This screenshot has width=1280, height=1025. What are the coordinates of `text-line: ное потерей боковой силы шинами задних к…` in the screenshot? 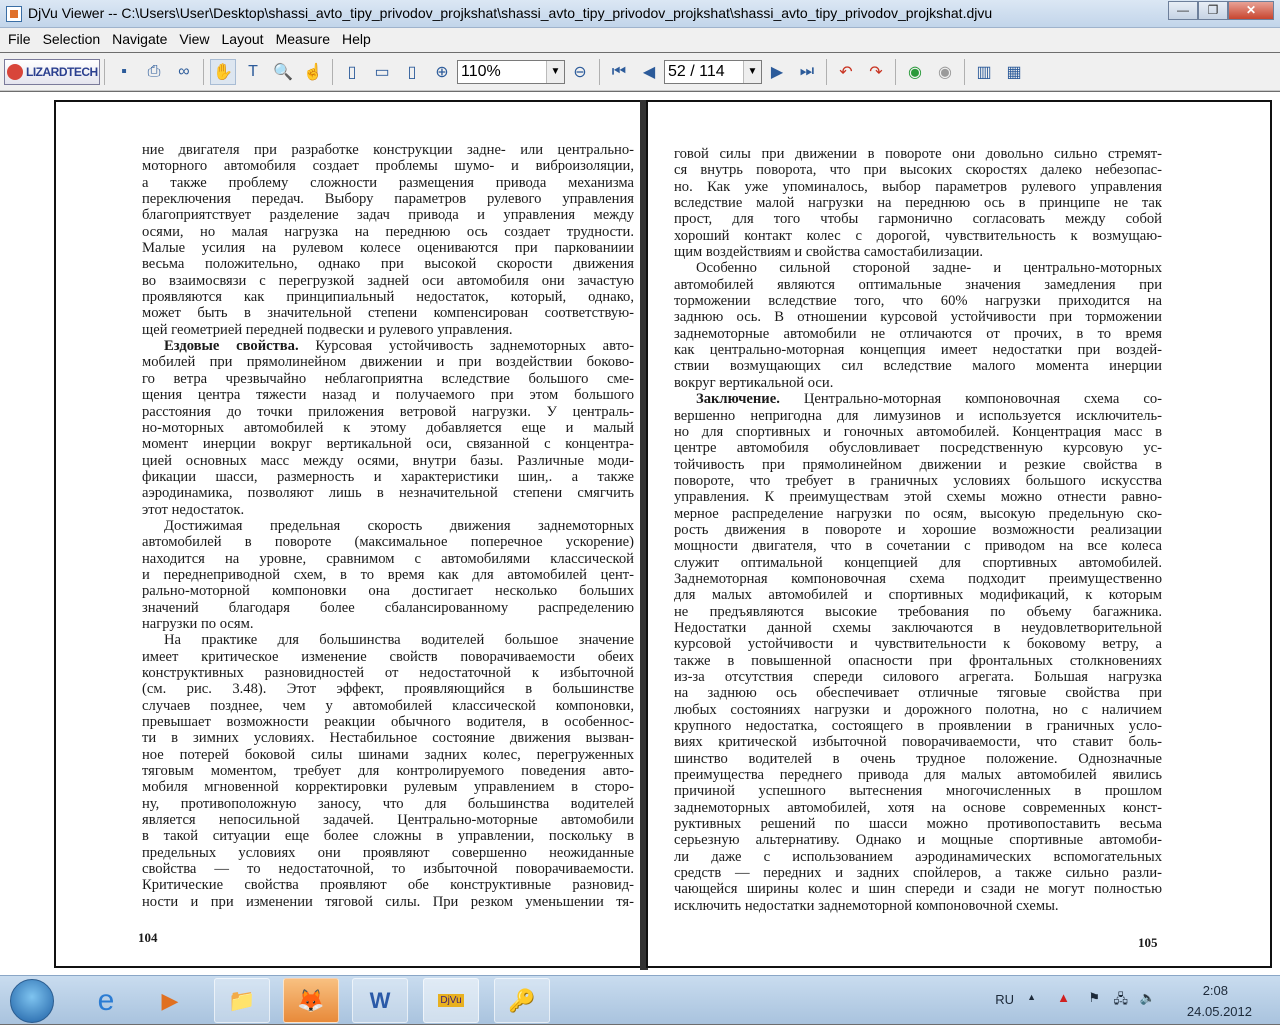 It's located at (388, 755).